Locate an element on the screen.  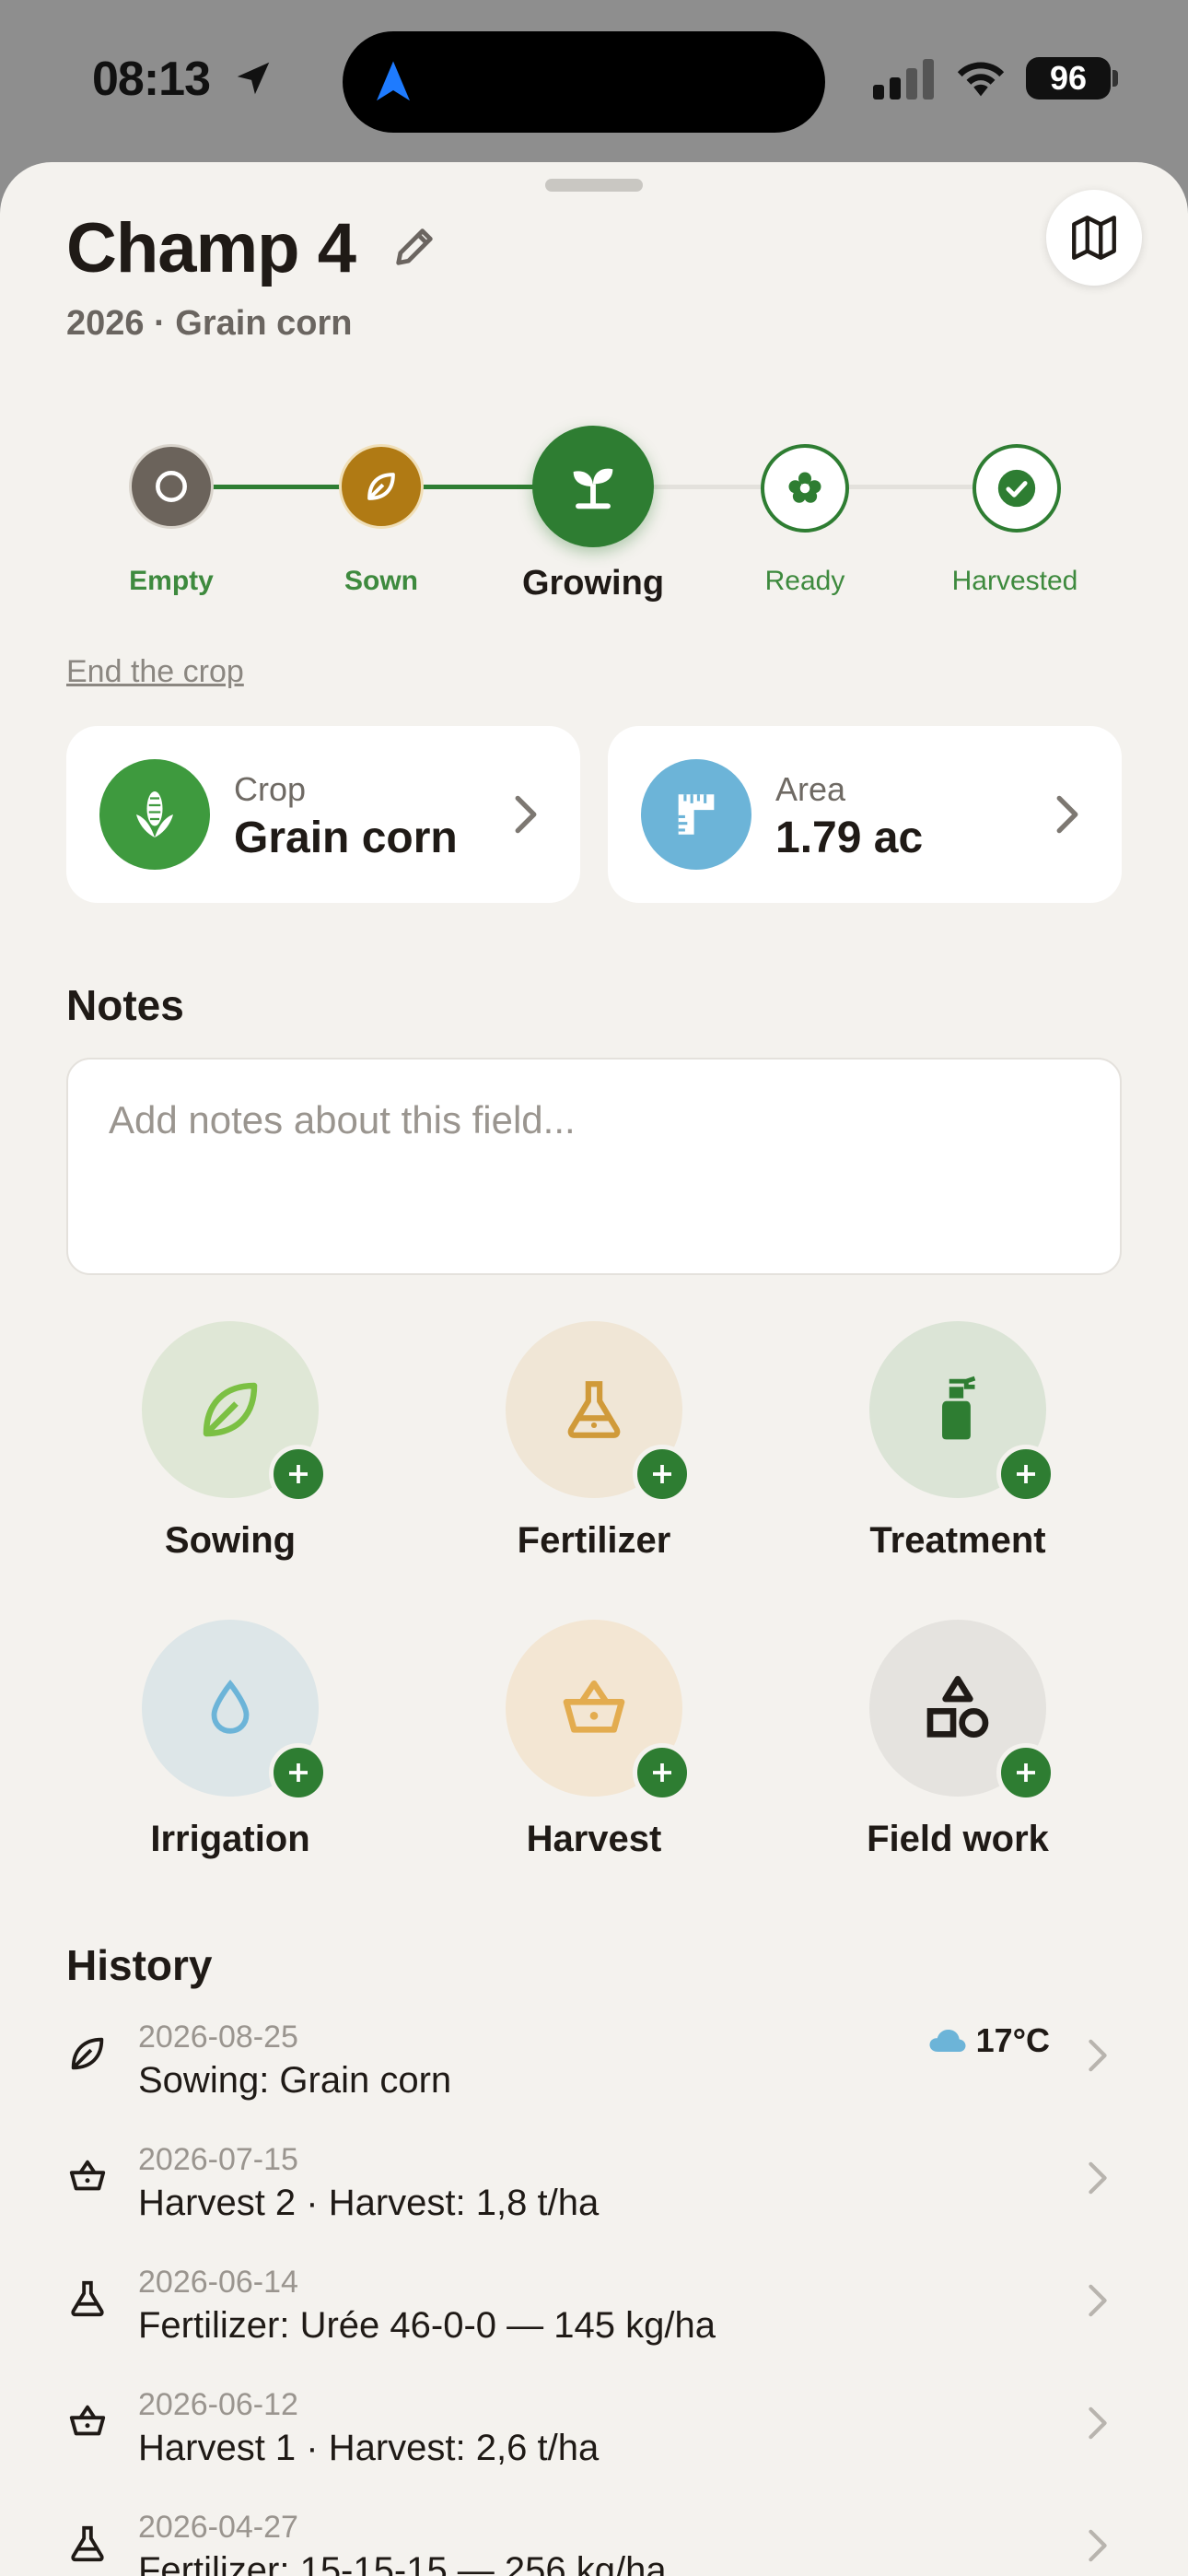
area-card-icon is located at coordinates (696, 814).